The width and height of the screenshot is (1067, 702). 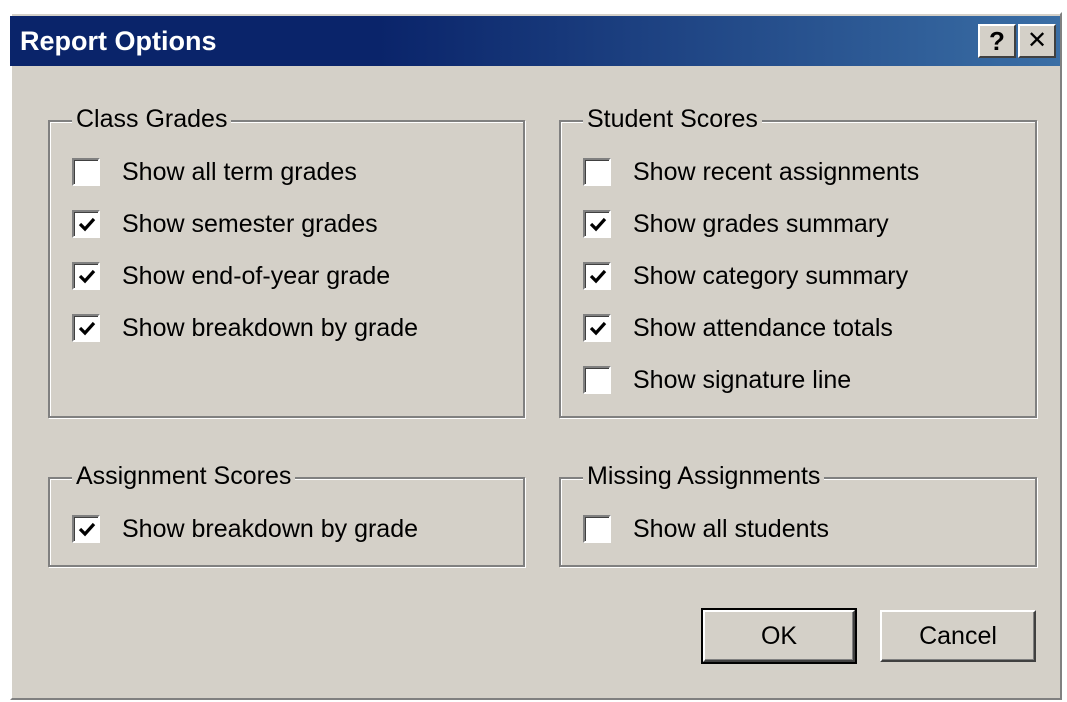 I want to click on checkbox-show-grades-summary: Show grades summary, so click(x=736, y=224).